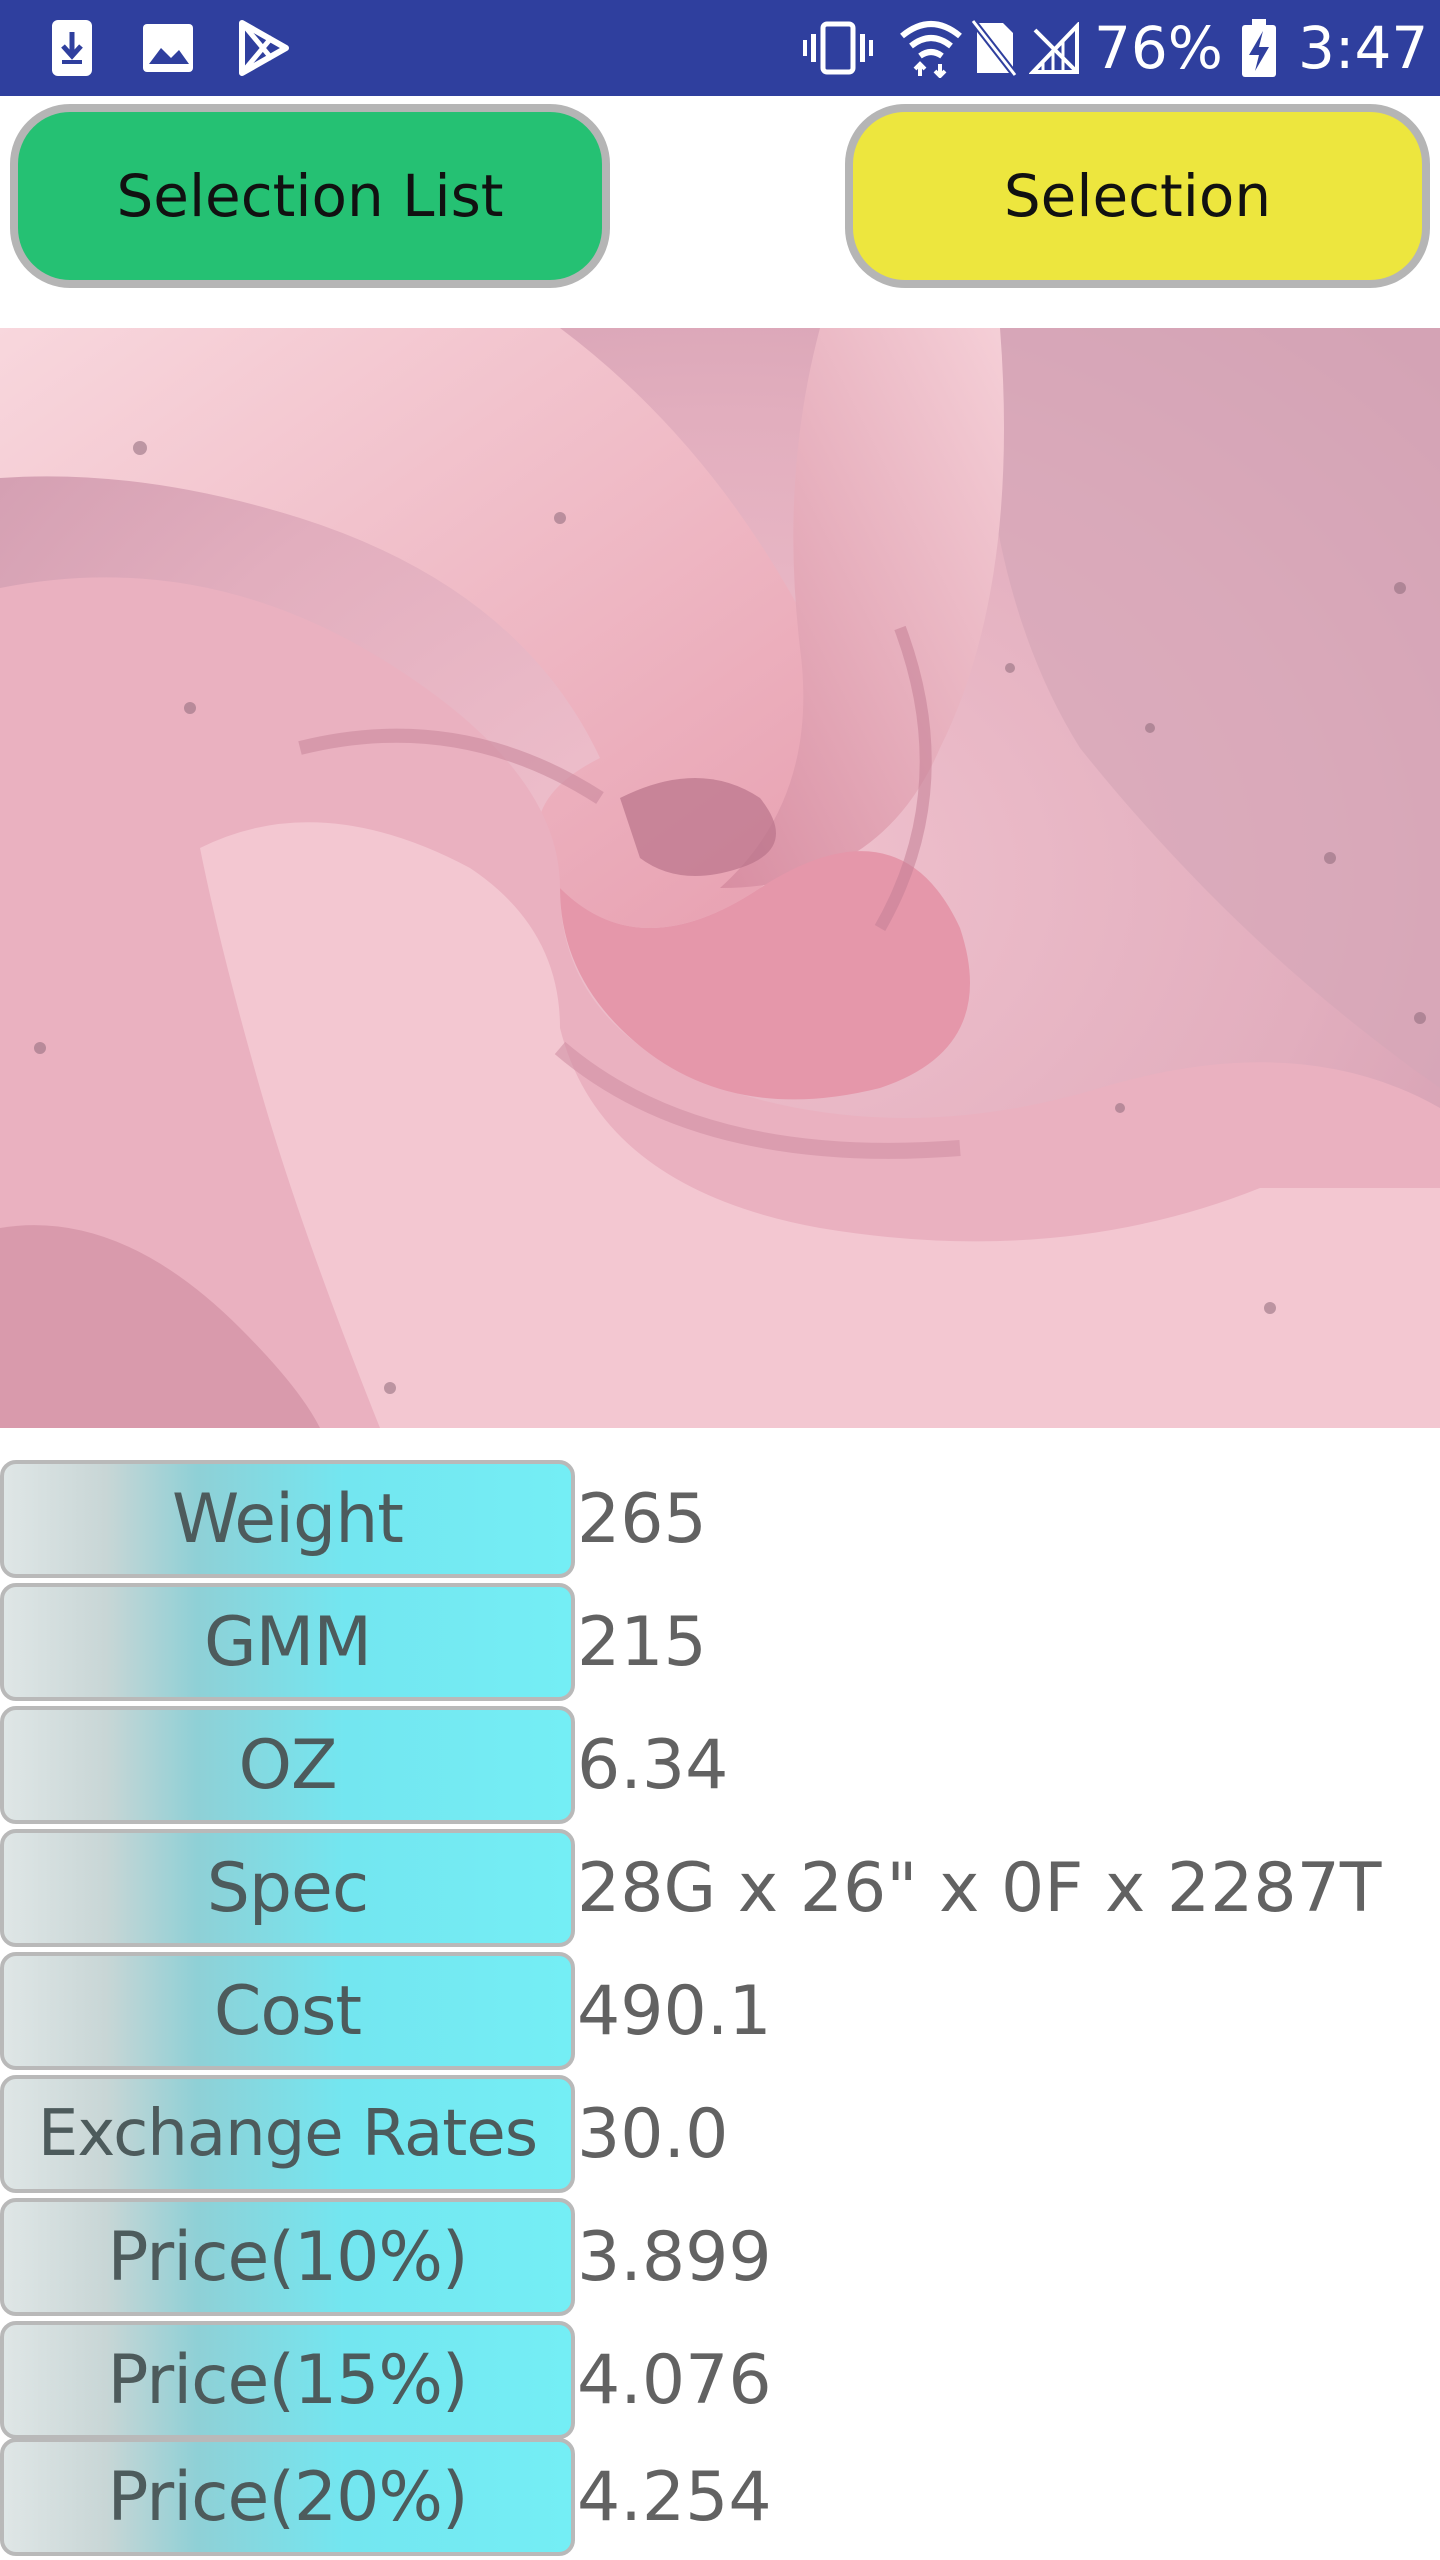 Image resolution: width=1440 pixels, height=2560 pixels. I want to click on spec-row-price-10: Price(10%) 3.899, so click(720, 2257).